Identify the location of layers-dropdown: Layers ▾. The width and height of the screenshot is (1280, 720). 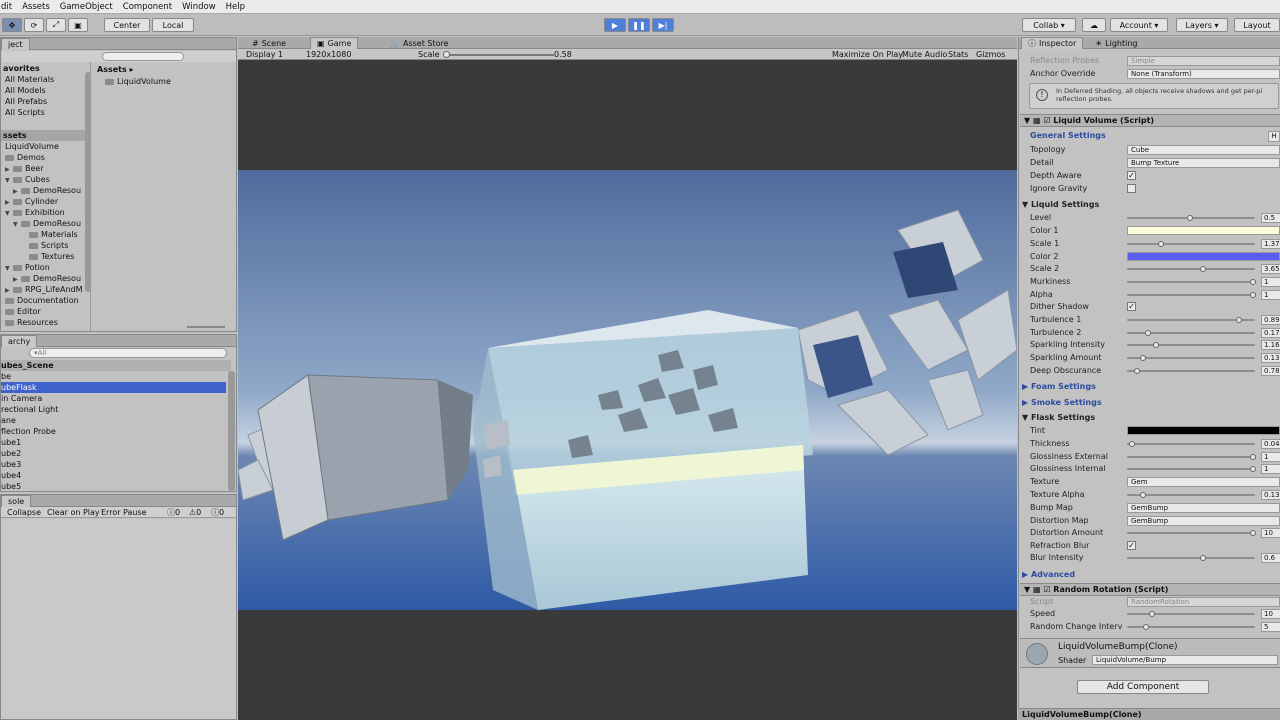
(1202, 25).